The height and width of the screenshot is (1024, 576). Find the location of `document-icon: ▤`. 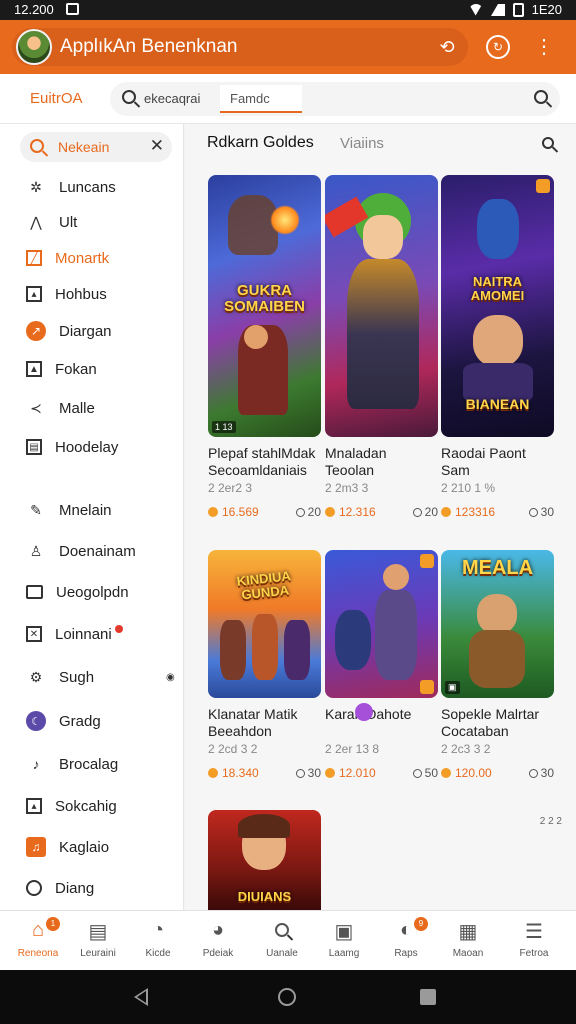

document-icon: ▤ is located at coordinates (98, 932).